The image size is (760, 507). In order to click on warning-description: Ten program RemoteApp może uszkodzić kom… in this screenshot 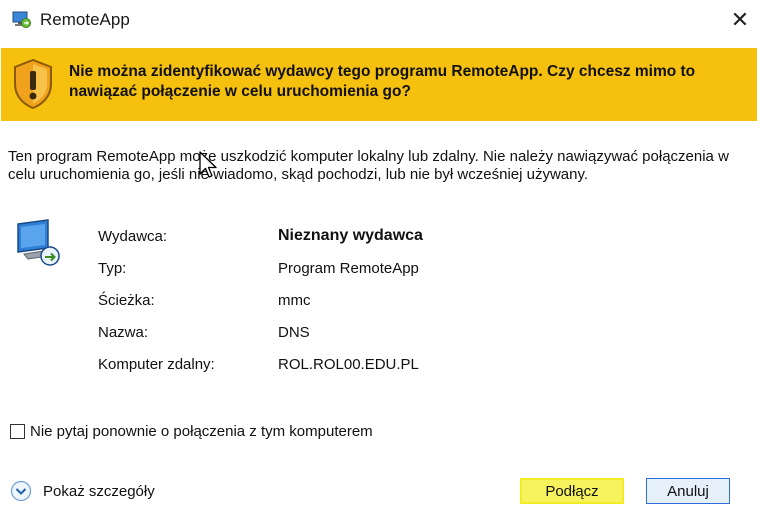, I will do `click(368, 165)`.